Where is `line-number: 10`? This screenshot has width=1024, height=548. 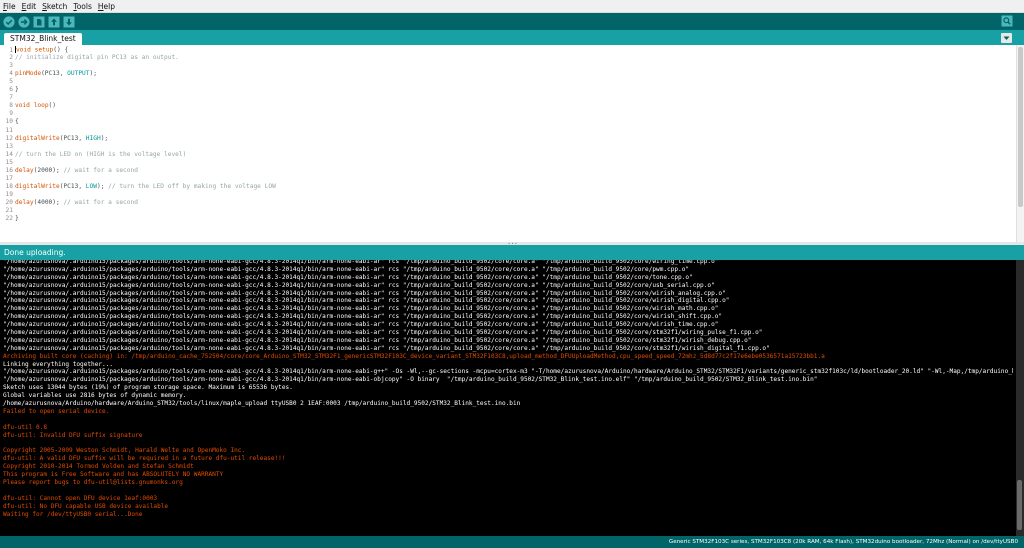 line-number: 10 is located at coordinates (9, 122).